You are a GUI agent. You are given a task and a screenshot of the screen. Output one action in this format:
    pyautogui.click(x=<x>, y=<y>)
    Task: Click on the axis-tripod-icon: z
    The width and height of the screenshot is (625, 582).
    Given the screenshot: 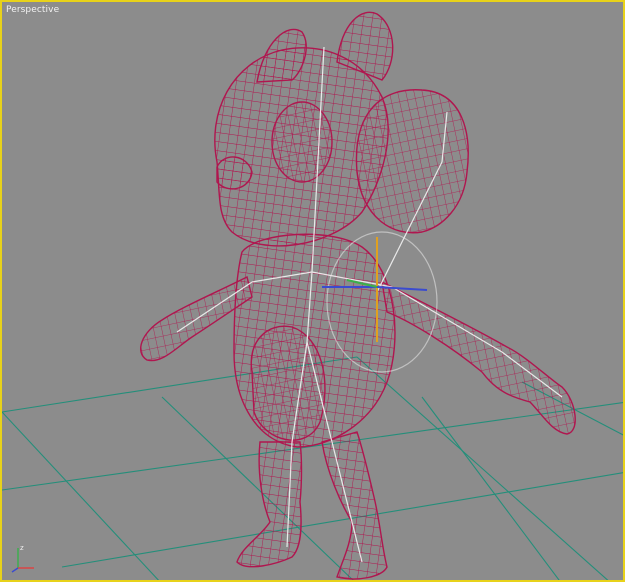 What is the action you would take?
    pyautogui.click(x=22, y=558)
    